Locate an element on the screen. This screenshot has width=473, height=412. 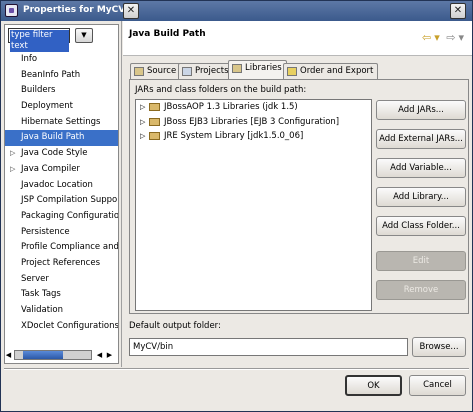
separator is located at coordinates (236, 369).